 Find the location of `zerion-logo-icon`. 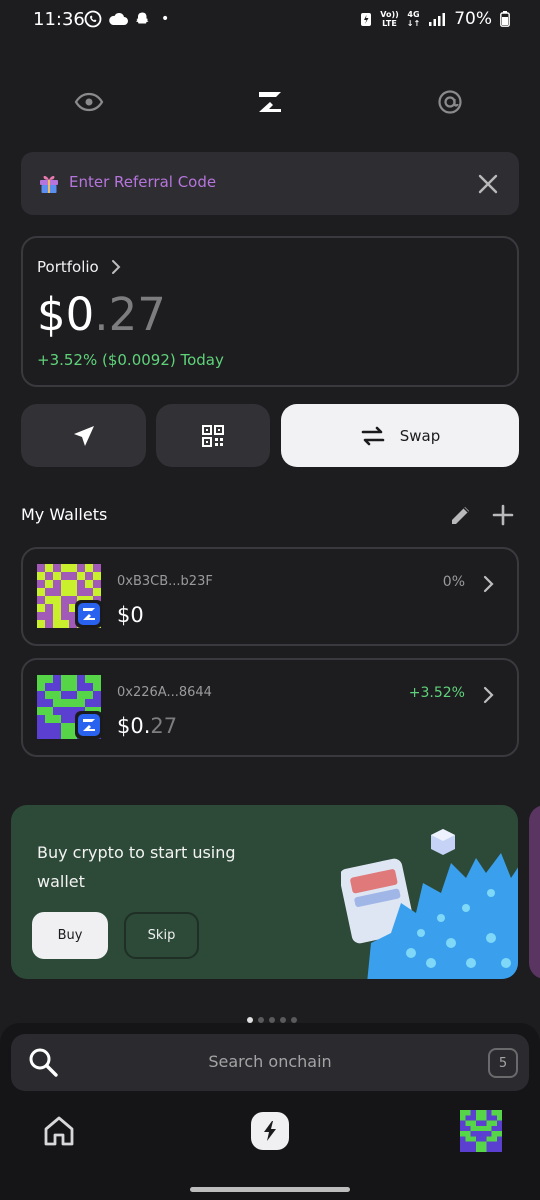

zerion-logo-icon is located at coordinates (270, 102).